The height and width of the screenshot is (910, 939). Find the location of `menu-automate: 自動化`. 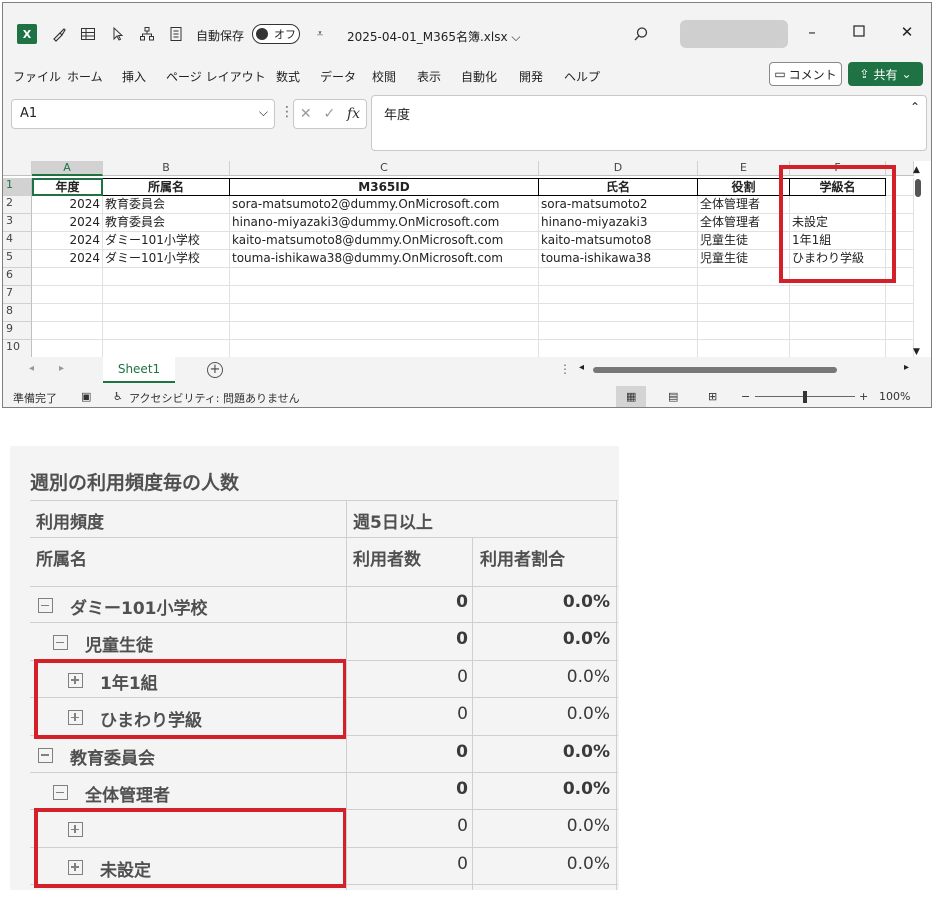

menu-automate: 自動化 is located at coordinates (479, 76).